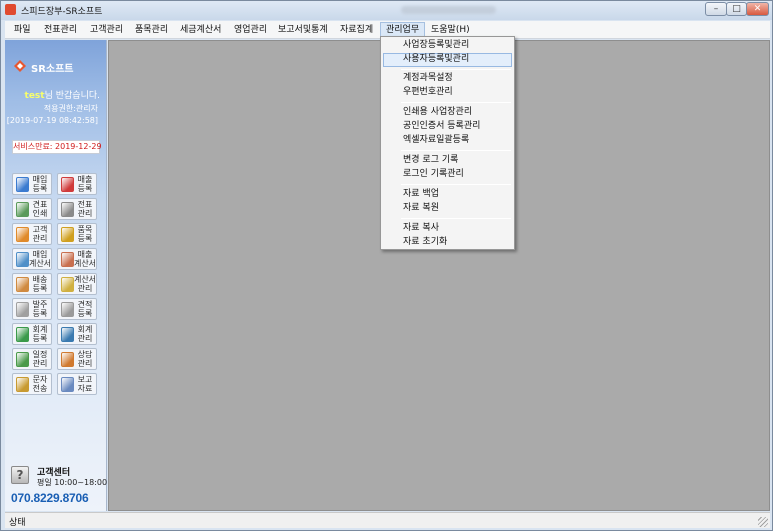 The height and width of the screenshot is (531, 773). Describe the element at coordinates (85, 263) in the screenshot. I see `quick-button-label-line2: 계산서` at that location.